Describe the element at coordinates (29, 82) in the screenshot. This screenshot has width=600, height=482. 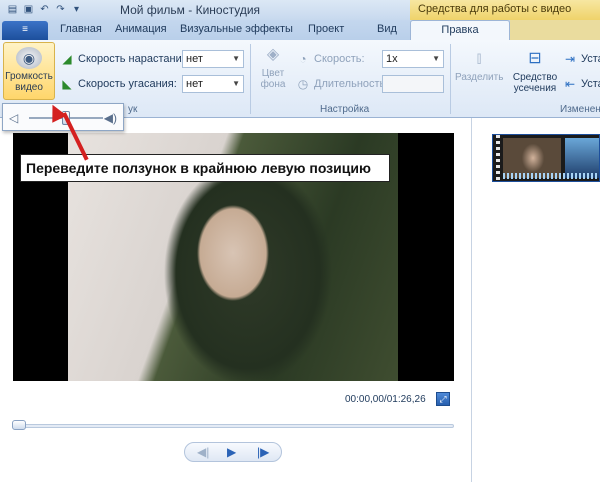
I see `video-volume-label: Громкость видео` at that location.